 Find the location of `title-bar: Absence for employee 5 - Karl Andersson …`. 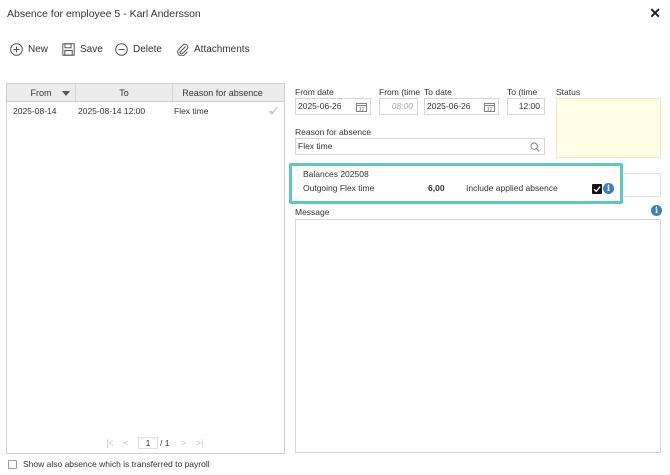

title-bar: Absence for employee 5 - Karl Andersson … is located at coordinates (335, 14).